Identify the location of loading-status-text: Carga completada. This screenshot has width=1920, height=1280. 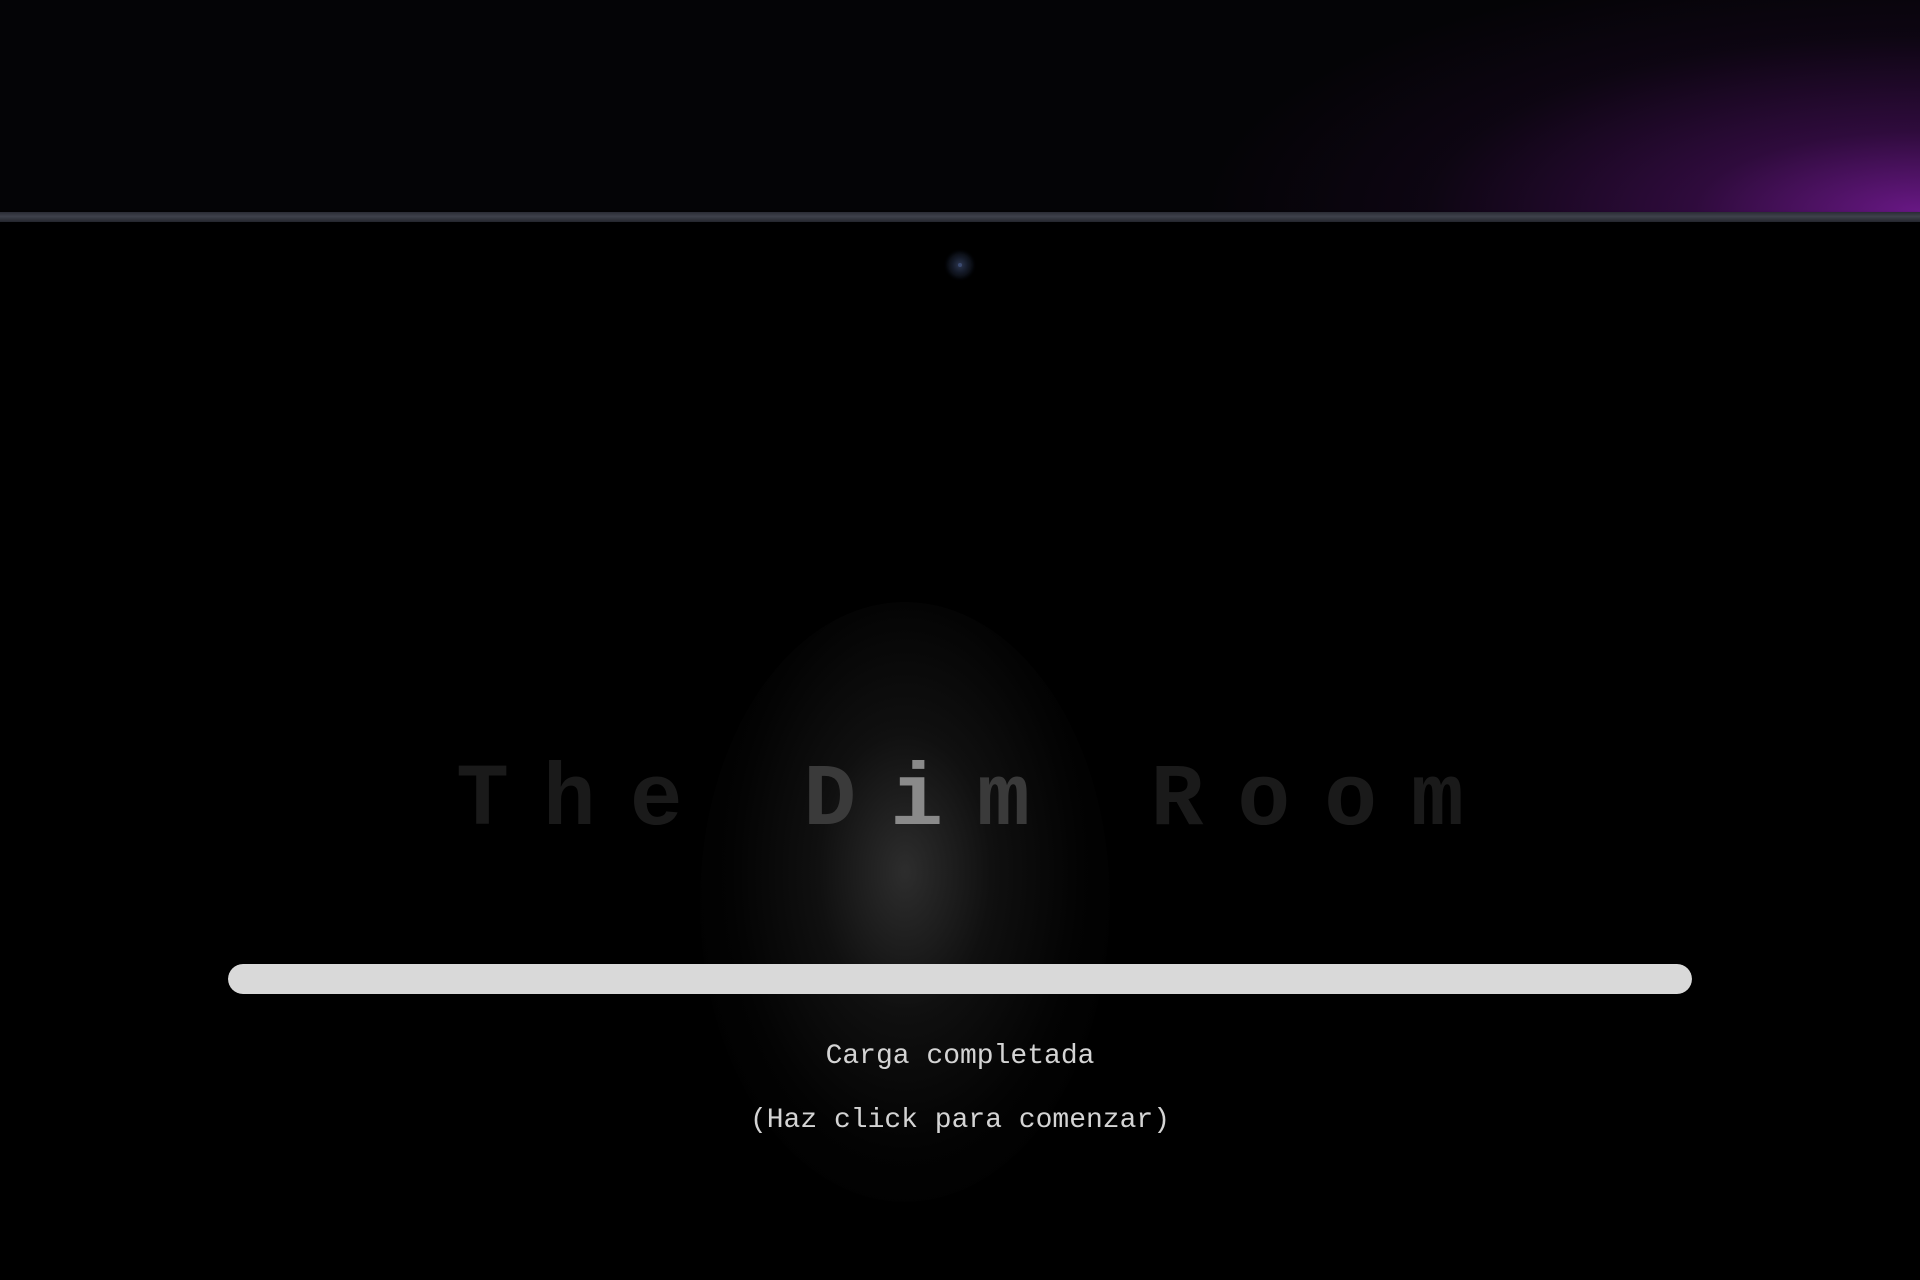
(960, 1056).